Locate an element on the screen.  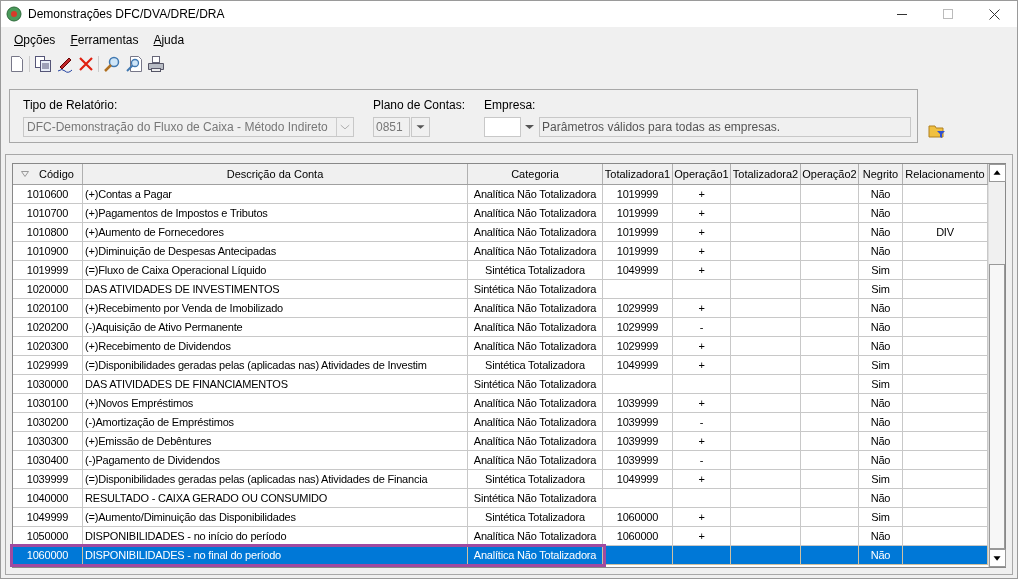
column-header: Operação1 is located at coordinates (702, 174).